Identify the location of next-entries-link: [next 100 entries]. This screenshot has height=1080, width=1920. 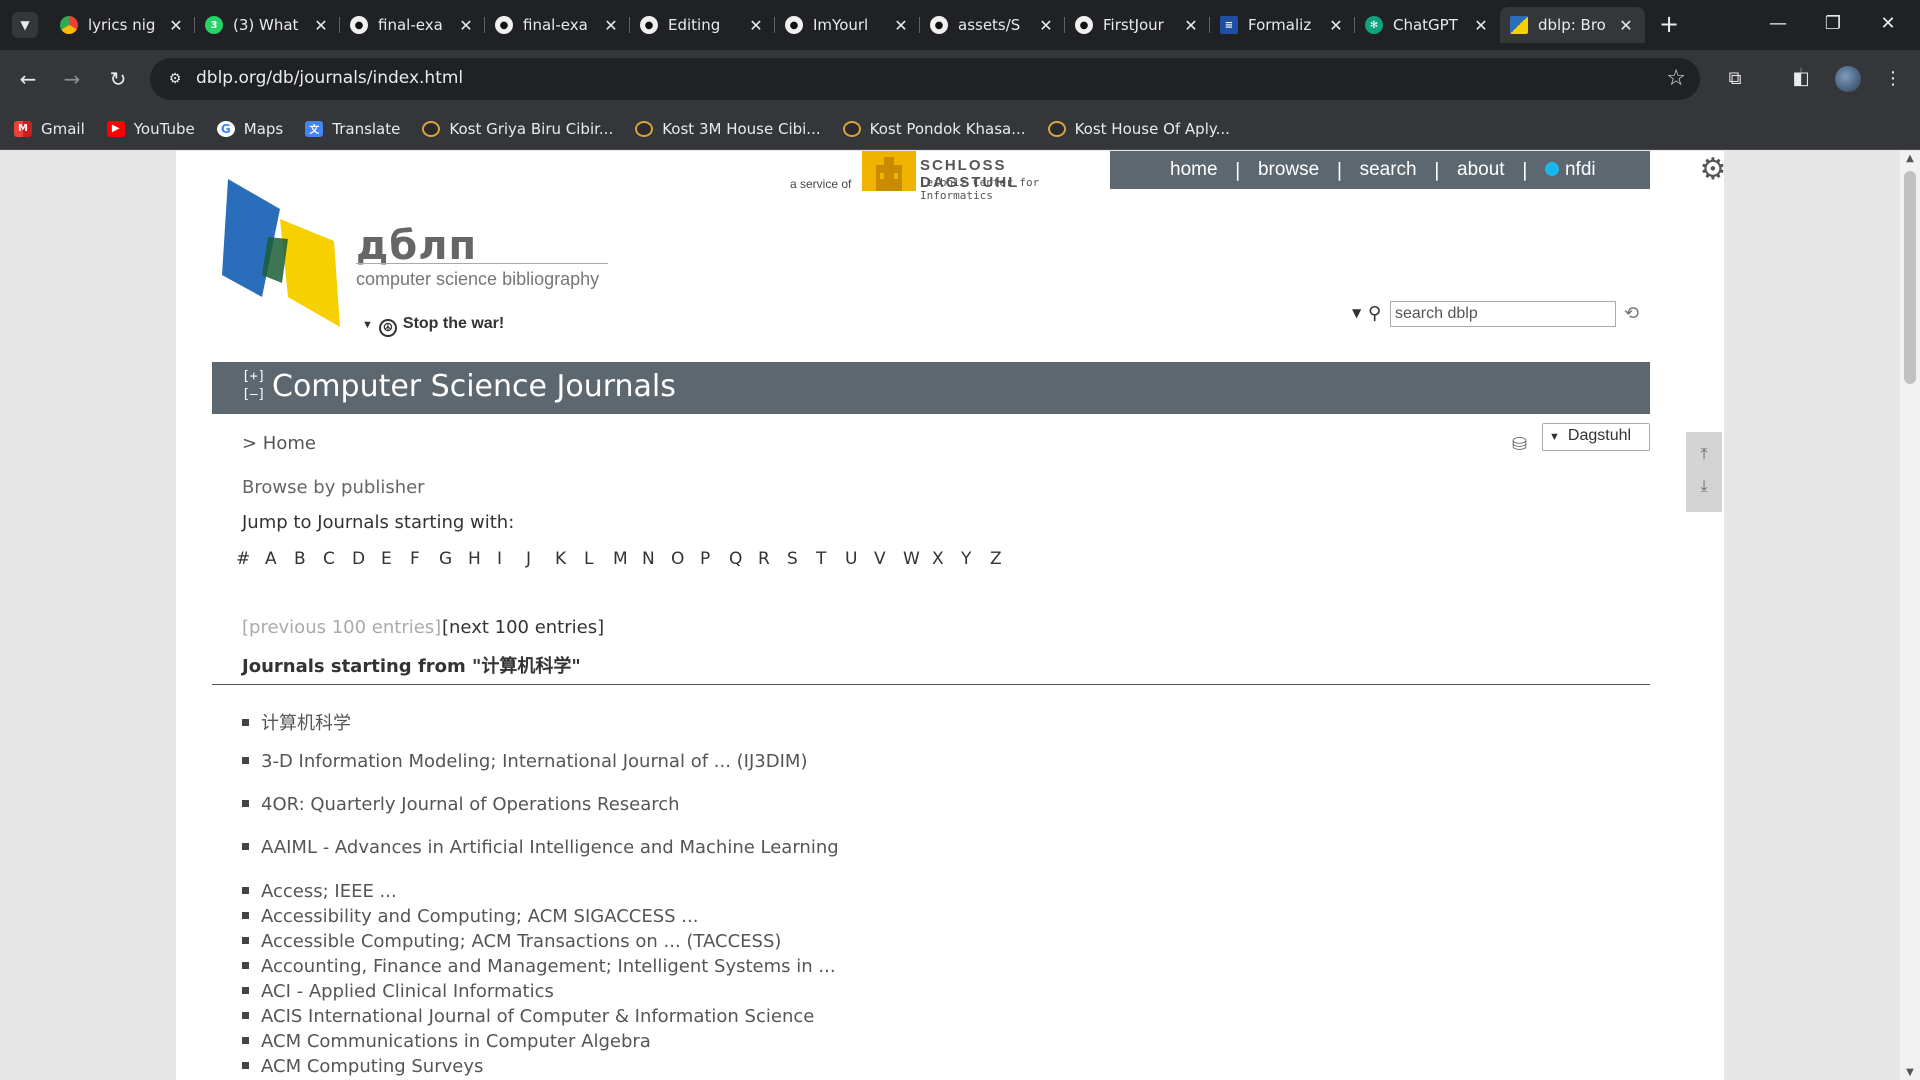
(523, 627).